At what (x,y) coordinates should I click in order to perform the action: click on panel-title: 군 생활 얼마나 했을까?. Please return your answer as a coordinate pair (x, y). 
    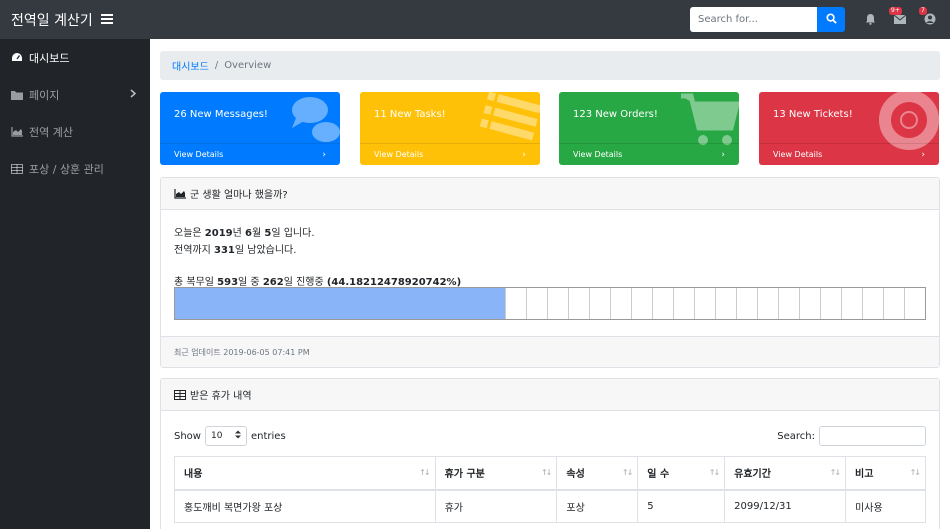
    Looking at the image, I should click on (239, 195).